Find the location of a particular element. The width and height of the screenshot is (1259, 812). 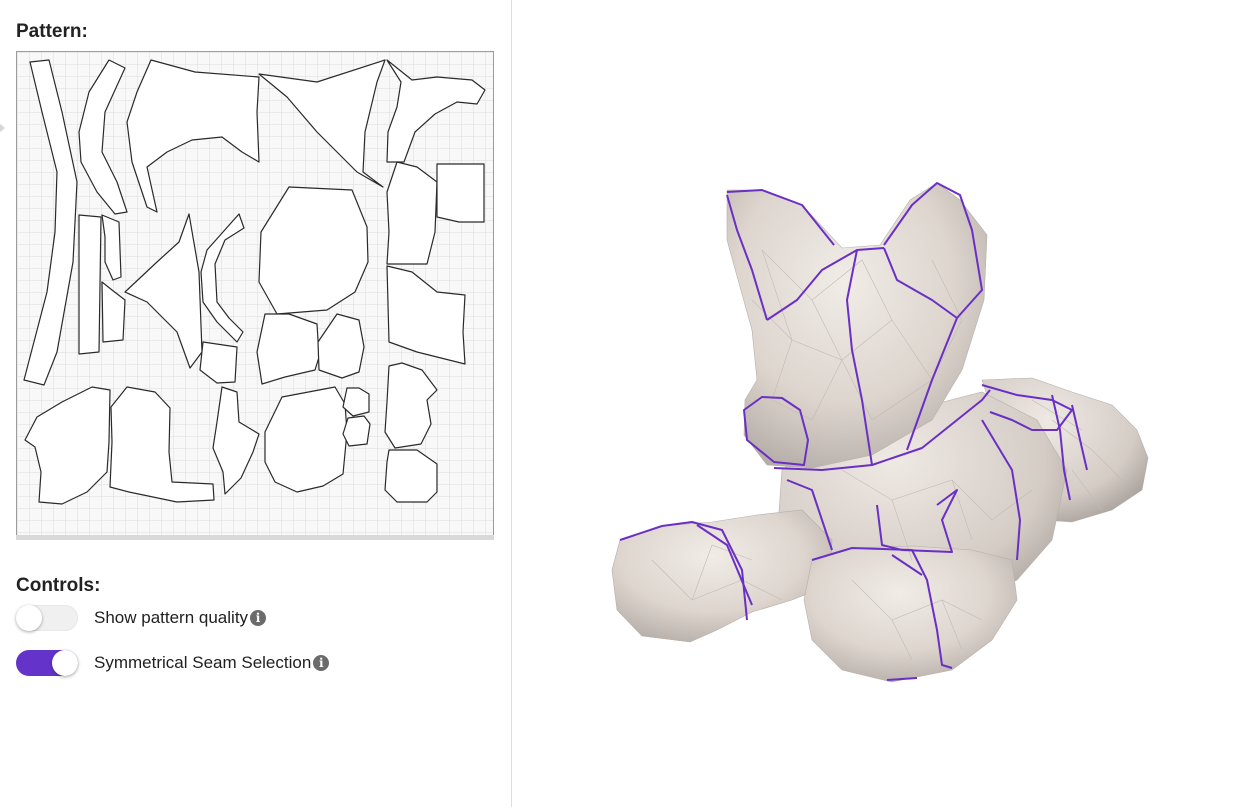

symmetrical-seam-selection-toggle is located at coordinates (47, 663).